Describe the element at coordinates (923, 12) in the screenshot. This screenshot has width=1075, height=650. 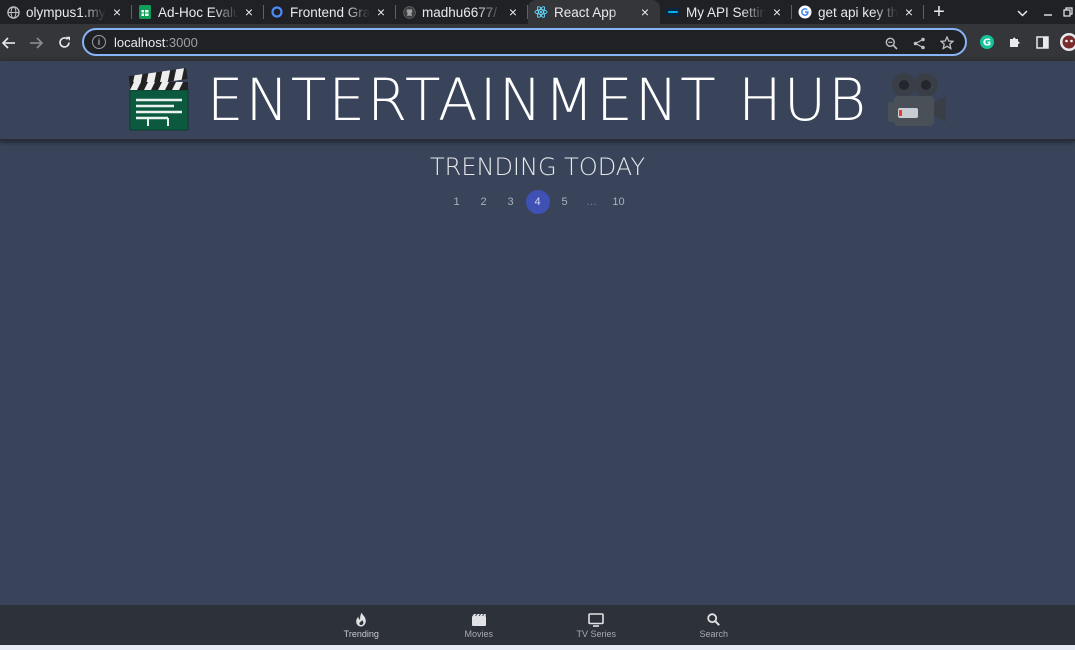
I see `tab-divider` at that location.